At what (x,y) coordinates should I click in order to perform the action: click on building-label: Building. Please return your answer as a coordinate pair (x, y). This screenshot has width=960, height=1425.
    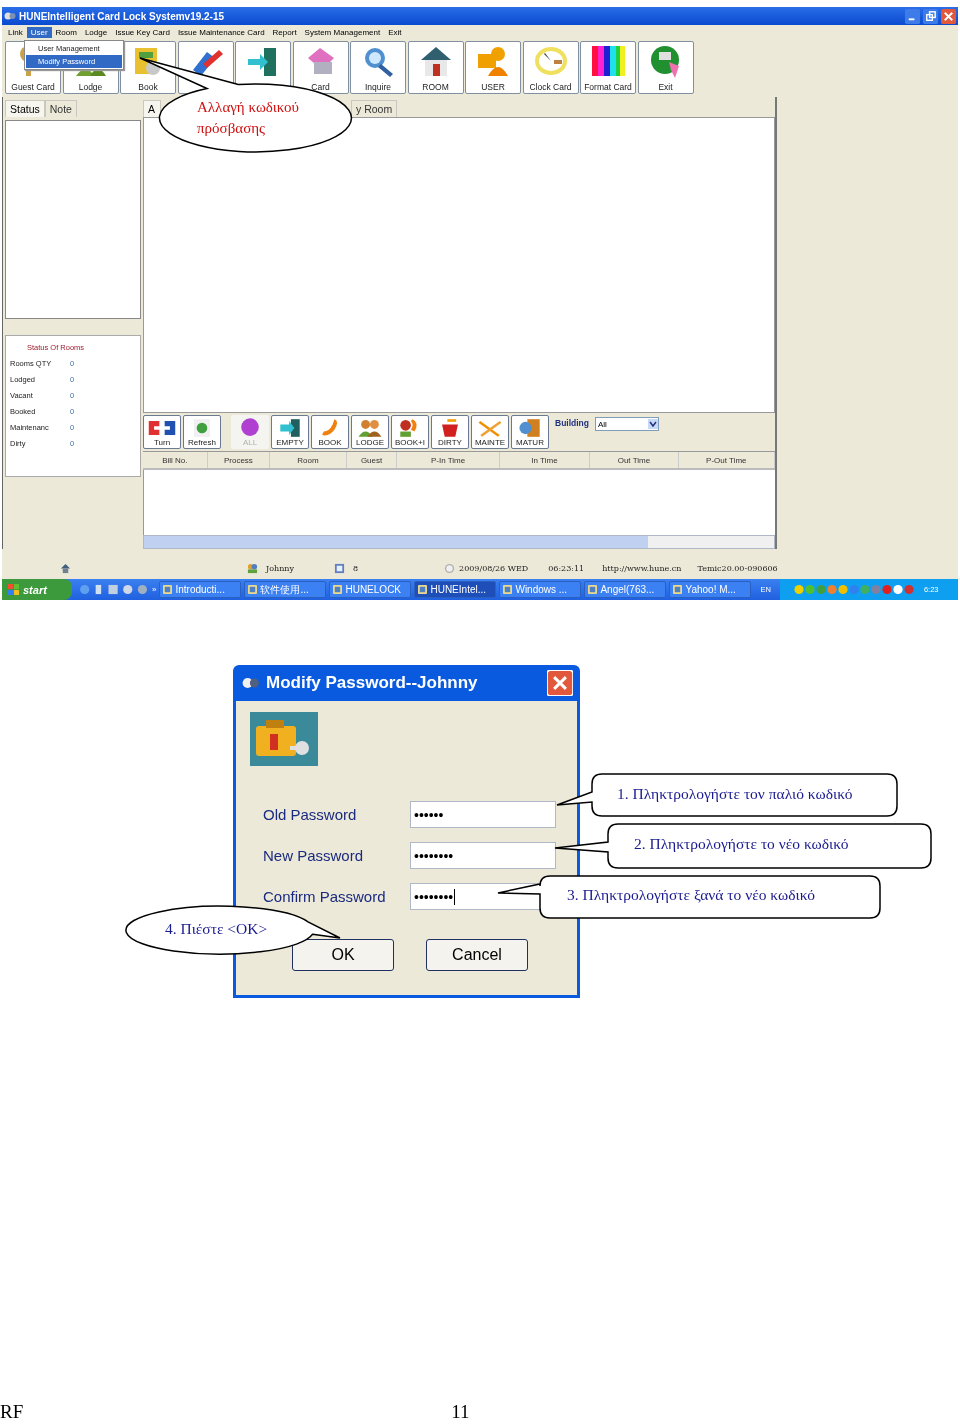
    Looking at the image, I should click on (572, 423).